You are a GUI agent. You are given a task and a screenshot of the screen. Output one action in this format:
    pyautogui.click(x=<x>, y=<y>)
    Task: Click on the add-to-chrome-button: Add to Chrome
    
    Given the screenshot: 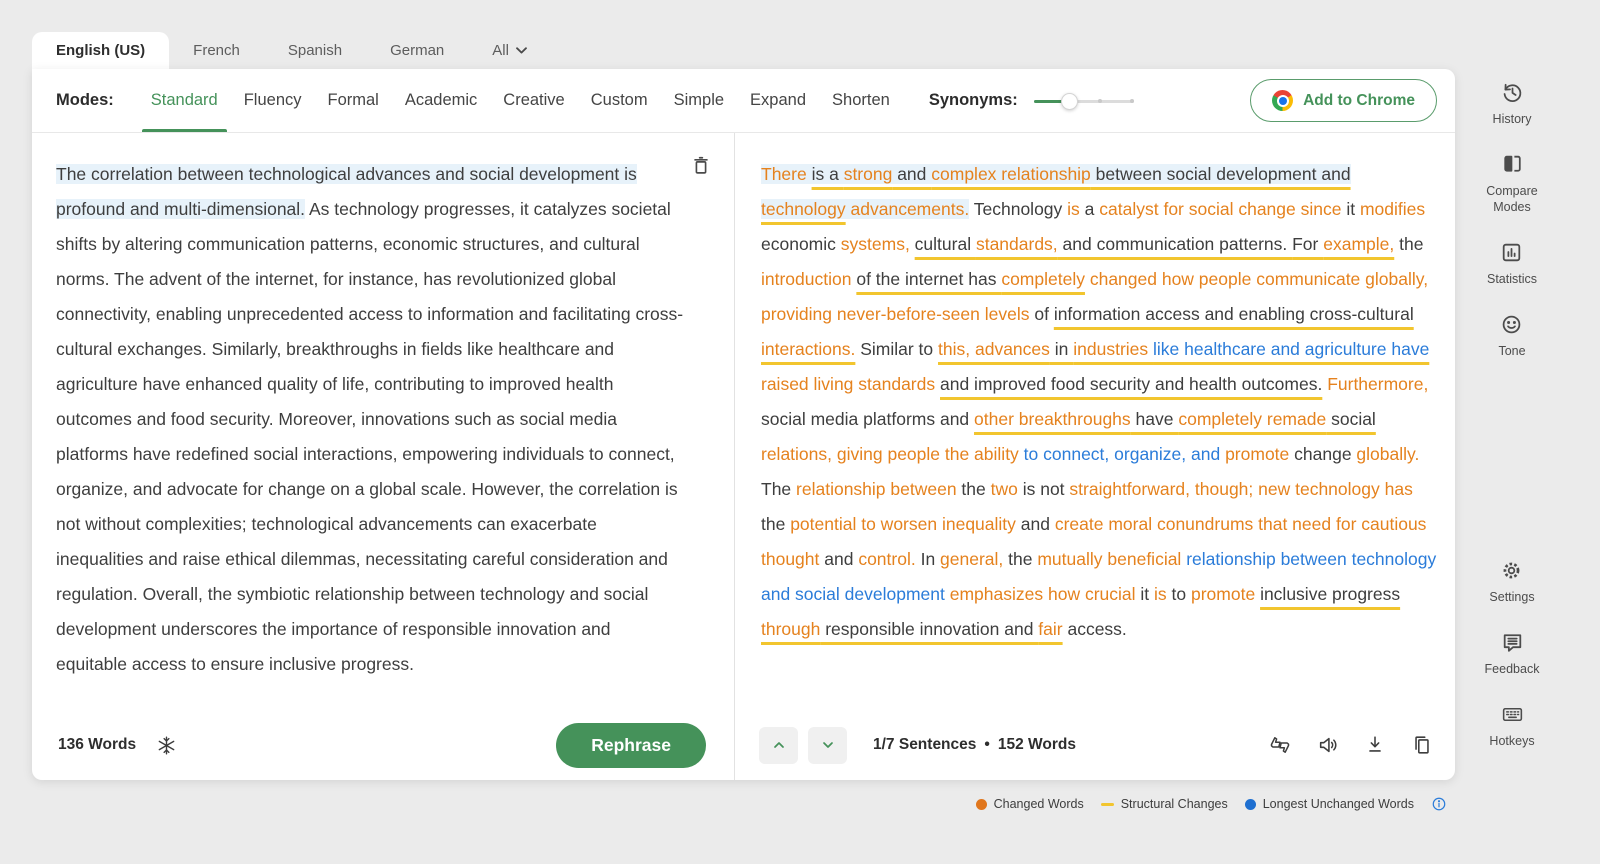 What is the action you would take?
    pyautogui.click(x=1343, y=100)
    